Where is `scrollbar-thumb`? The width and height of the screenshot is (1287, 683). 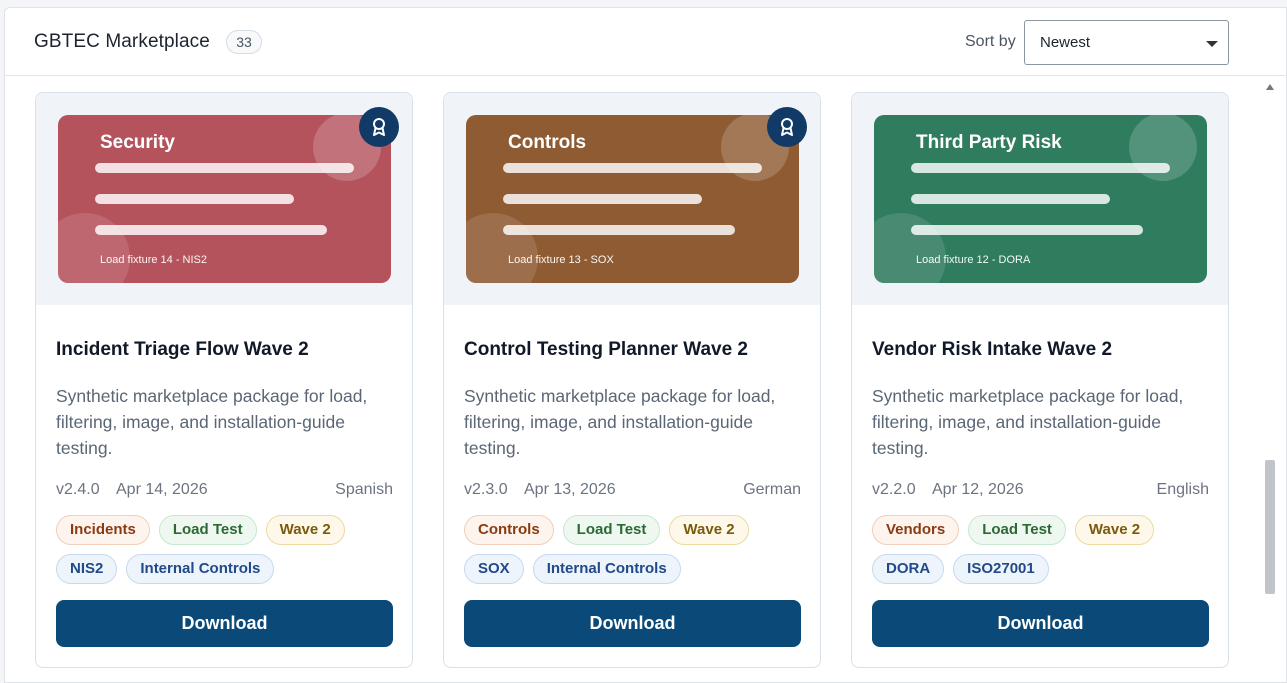 scrollbar-thumb is located at coordinates (1270, 527).